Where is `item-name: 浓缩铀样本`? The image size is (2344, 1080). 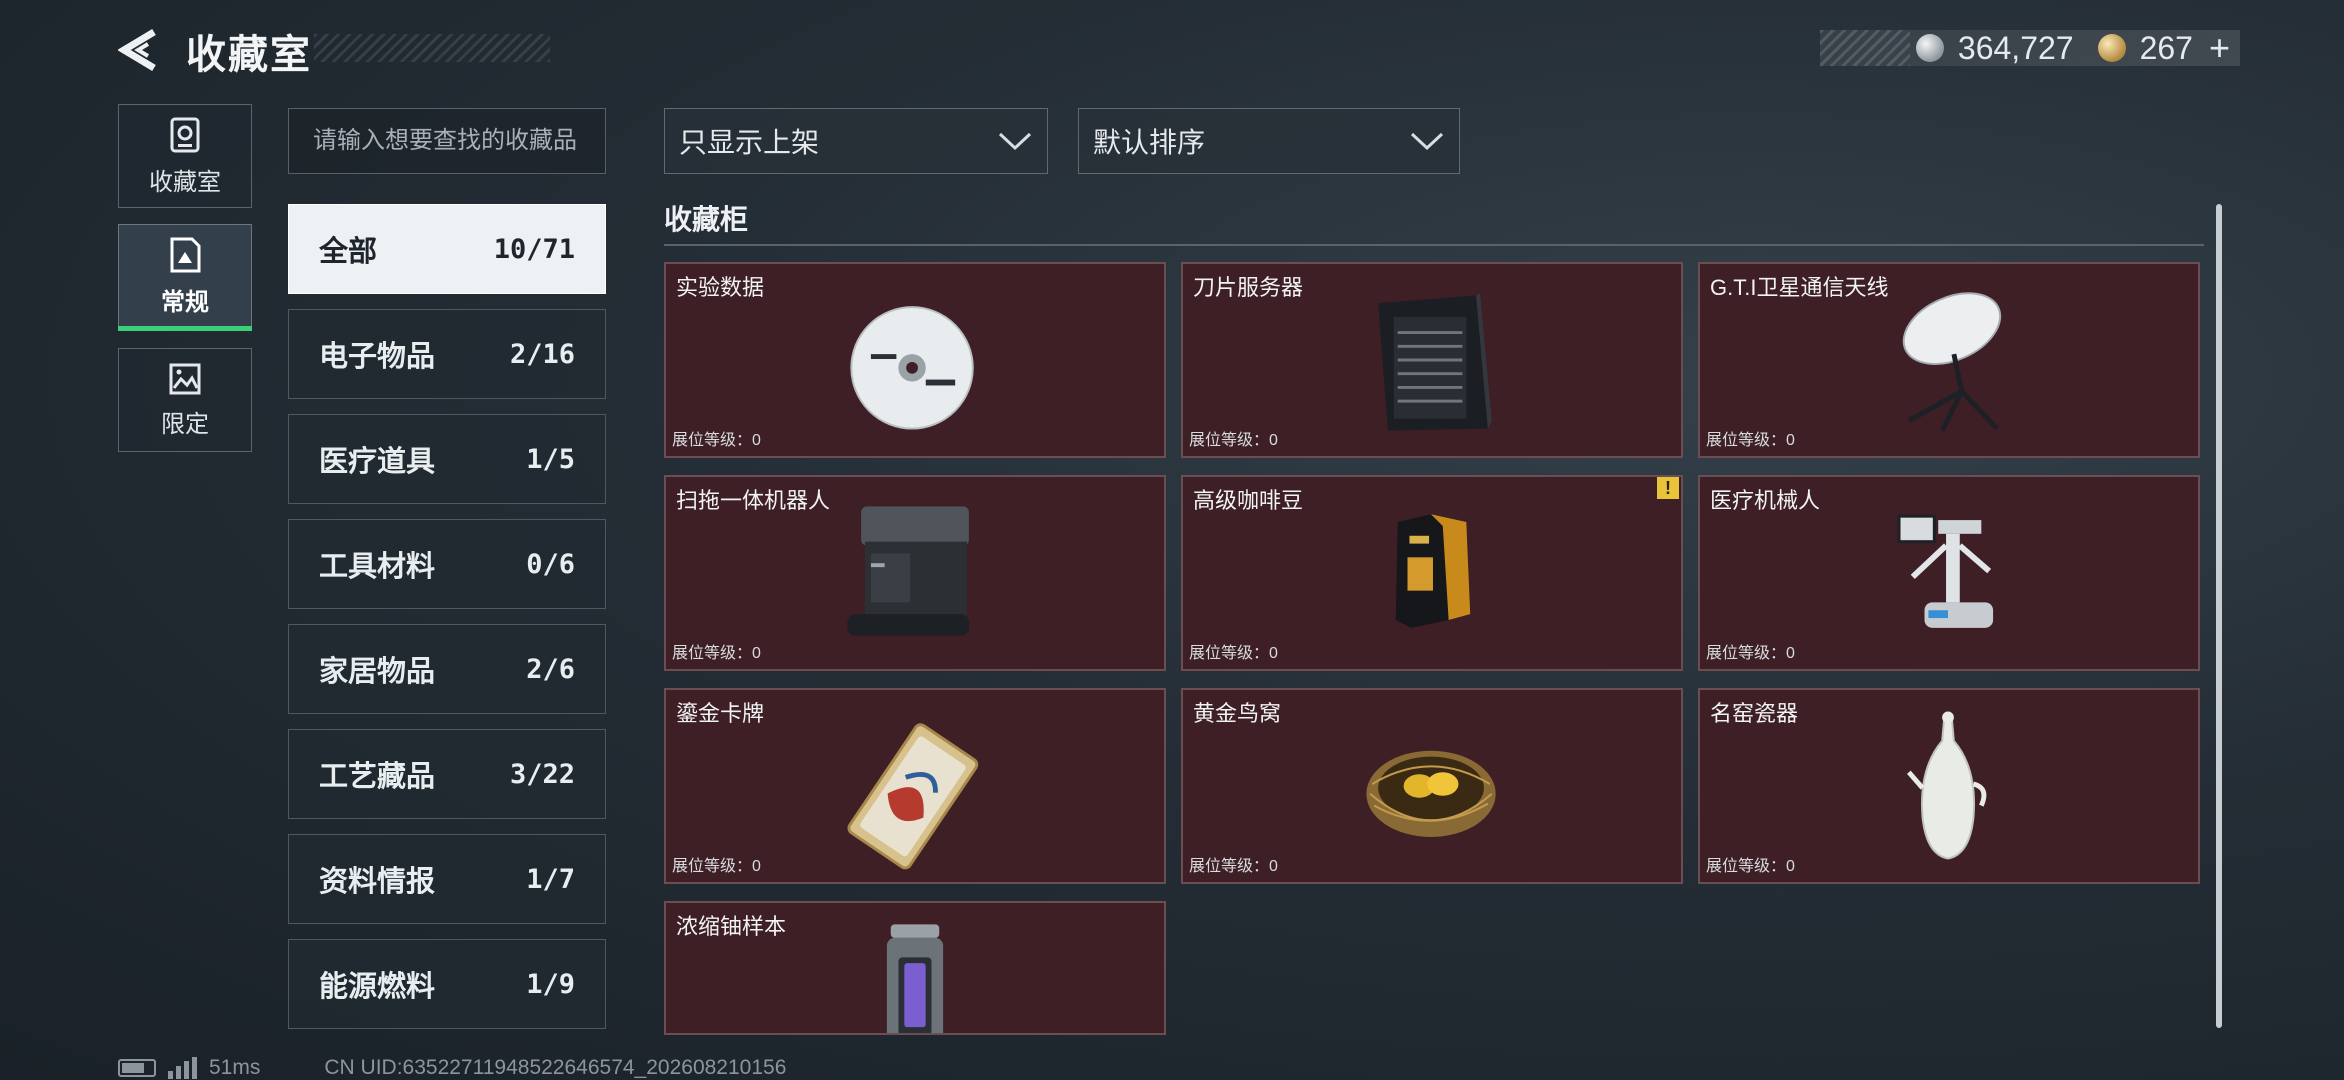
item-name: 浓缩铀样本 is located at coordinates (731, 926).